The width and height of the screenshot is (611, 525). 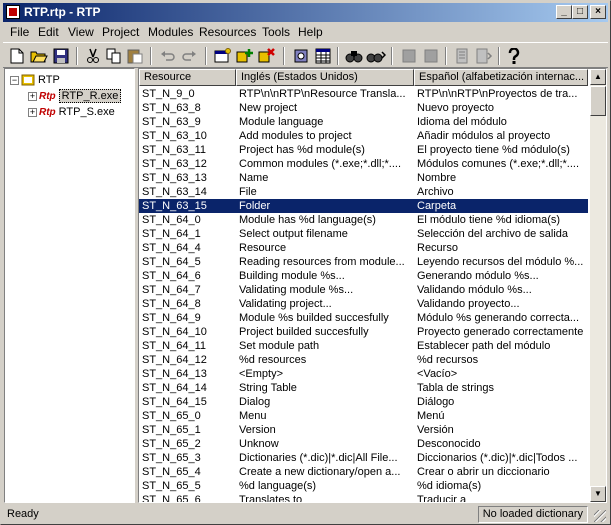 I want to click on column-header-english: Inglés (Estados Unidos), so click(x=325, y=77).